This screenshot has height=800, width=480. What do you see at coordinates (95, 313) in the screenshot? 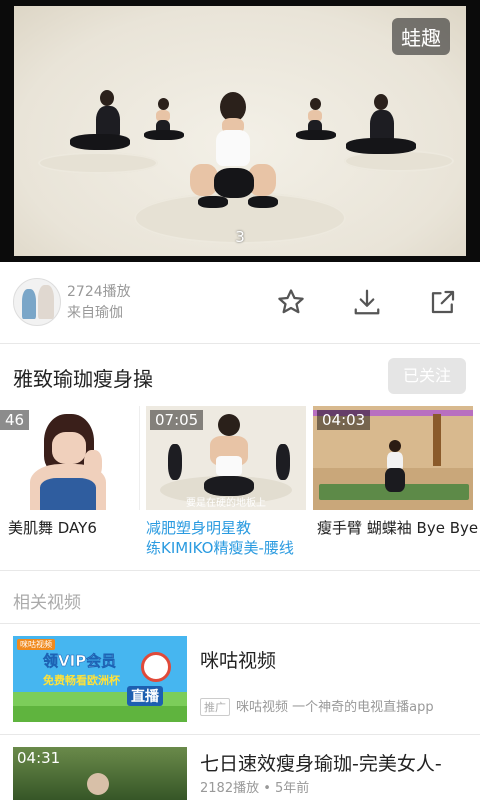
I see `source-label: 来自瑜伽` at bounding box center [95, 313].